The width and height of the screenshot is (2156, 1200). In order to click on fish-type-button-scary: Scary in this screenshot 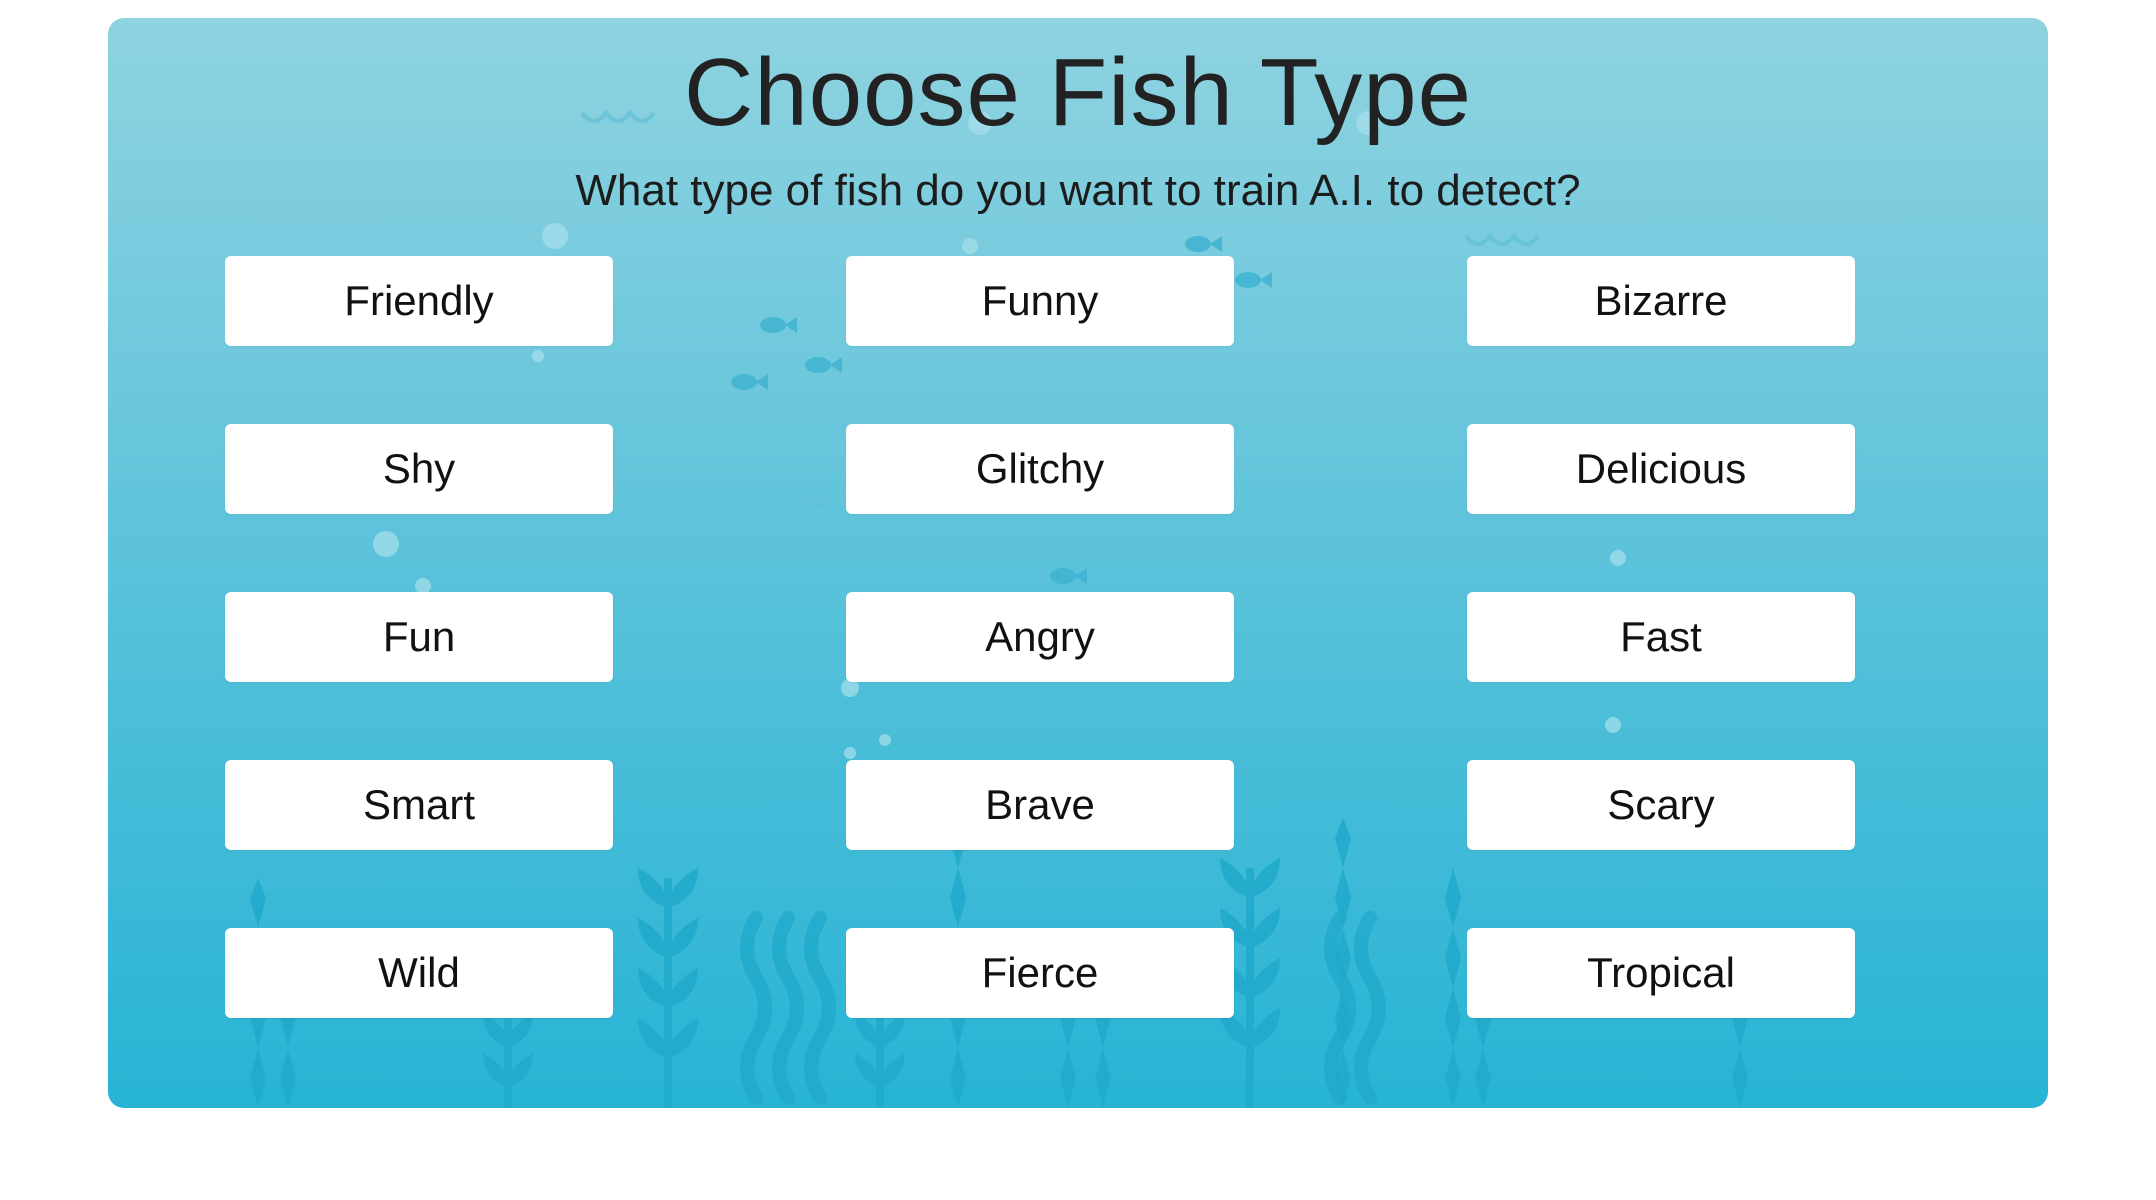, I will do `click(1661, 805)`.